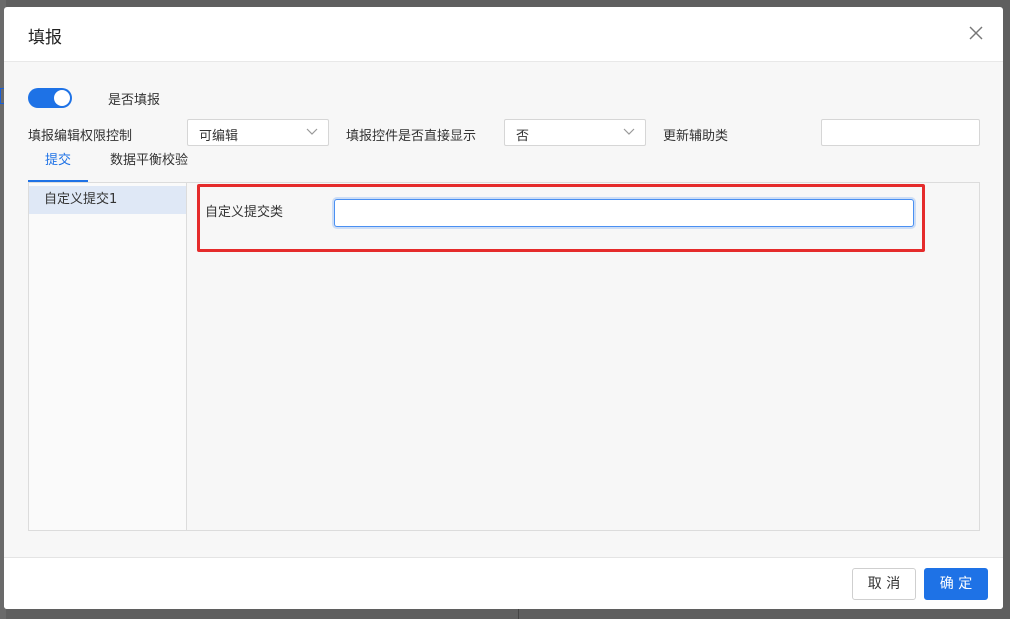 The width and height of the screenshot is (1010, 619). Describe the element at coordinates (523, 136) in the screenshot. I see `direct-display-value: 否` at that location.